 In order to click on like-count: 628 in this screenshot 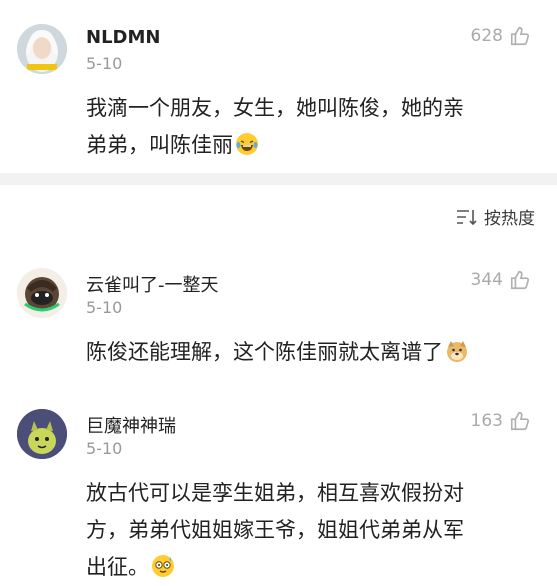, I will do `click(486, 36)`.